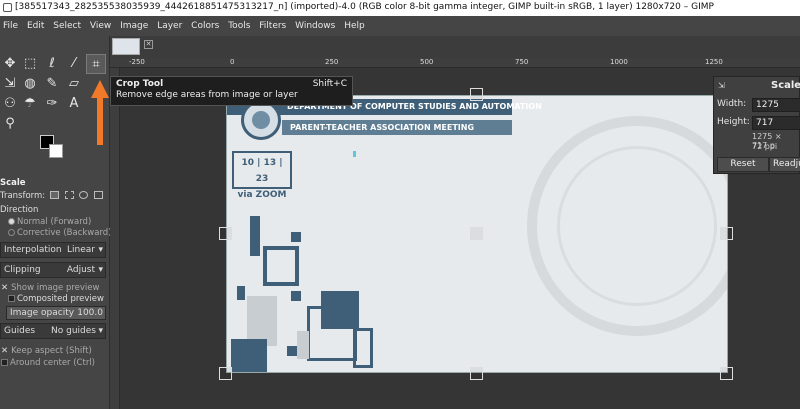  Describe the element at coordinates (397, 127) in the screenshot. I see `image-header-line2: PARENT-TEACHER ASSOCIATION MEETING` at that location.